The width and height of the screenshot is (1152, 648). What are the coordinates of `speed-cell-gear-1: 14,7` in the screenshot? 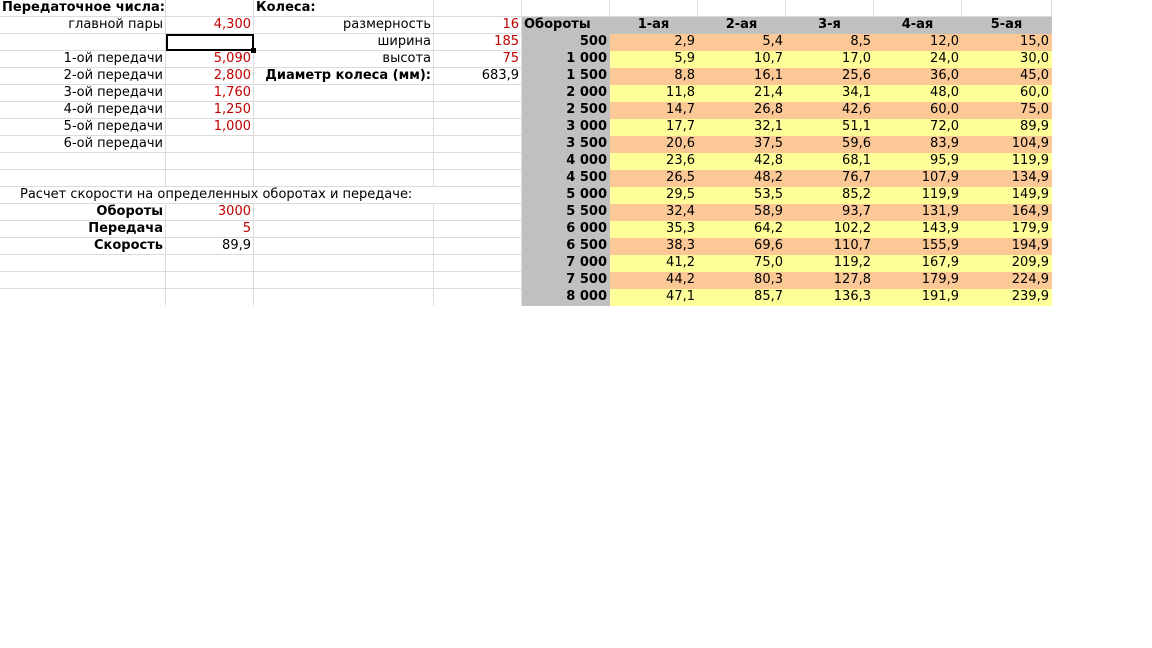 It's located at (654, 110).